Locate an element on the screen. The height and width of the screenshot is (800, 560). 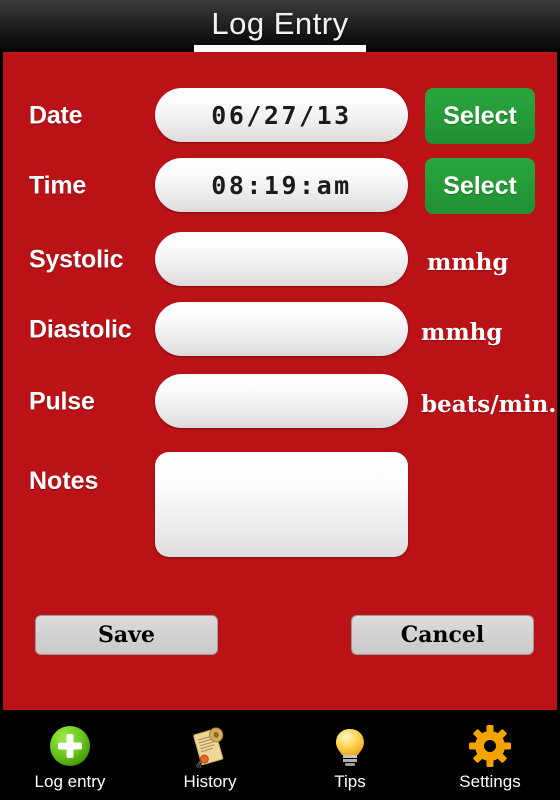
label-diastolic: Diastolic is located at coordinates (80, 329).